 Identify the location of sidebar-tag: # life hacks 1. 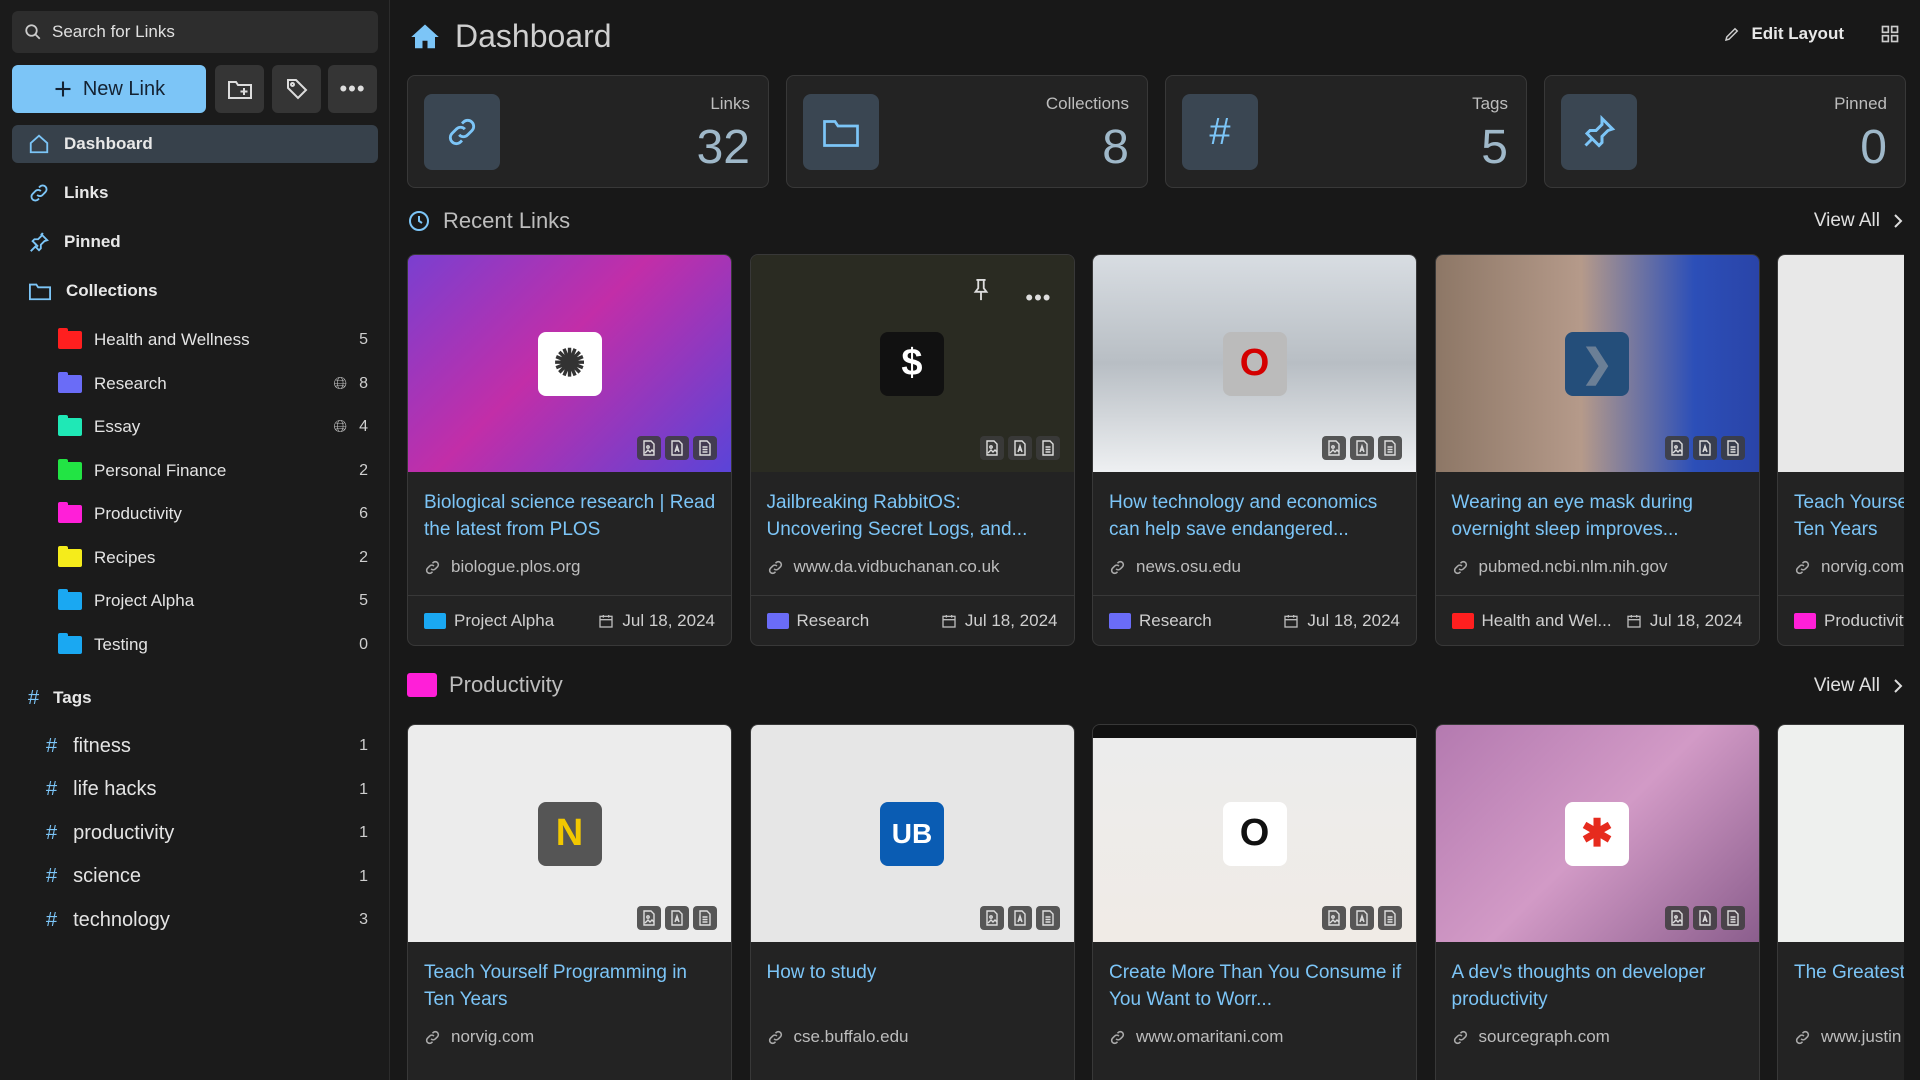
(207, 790).